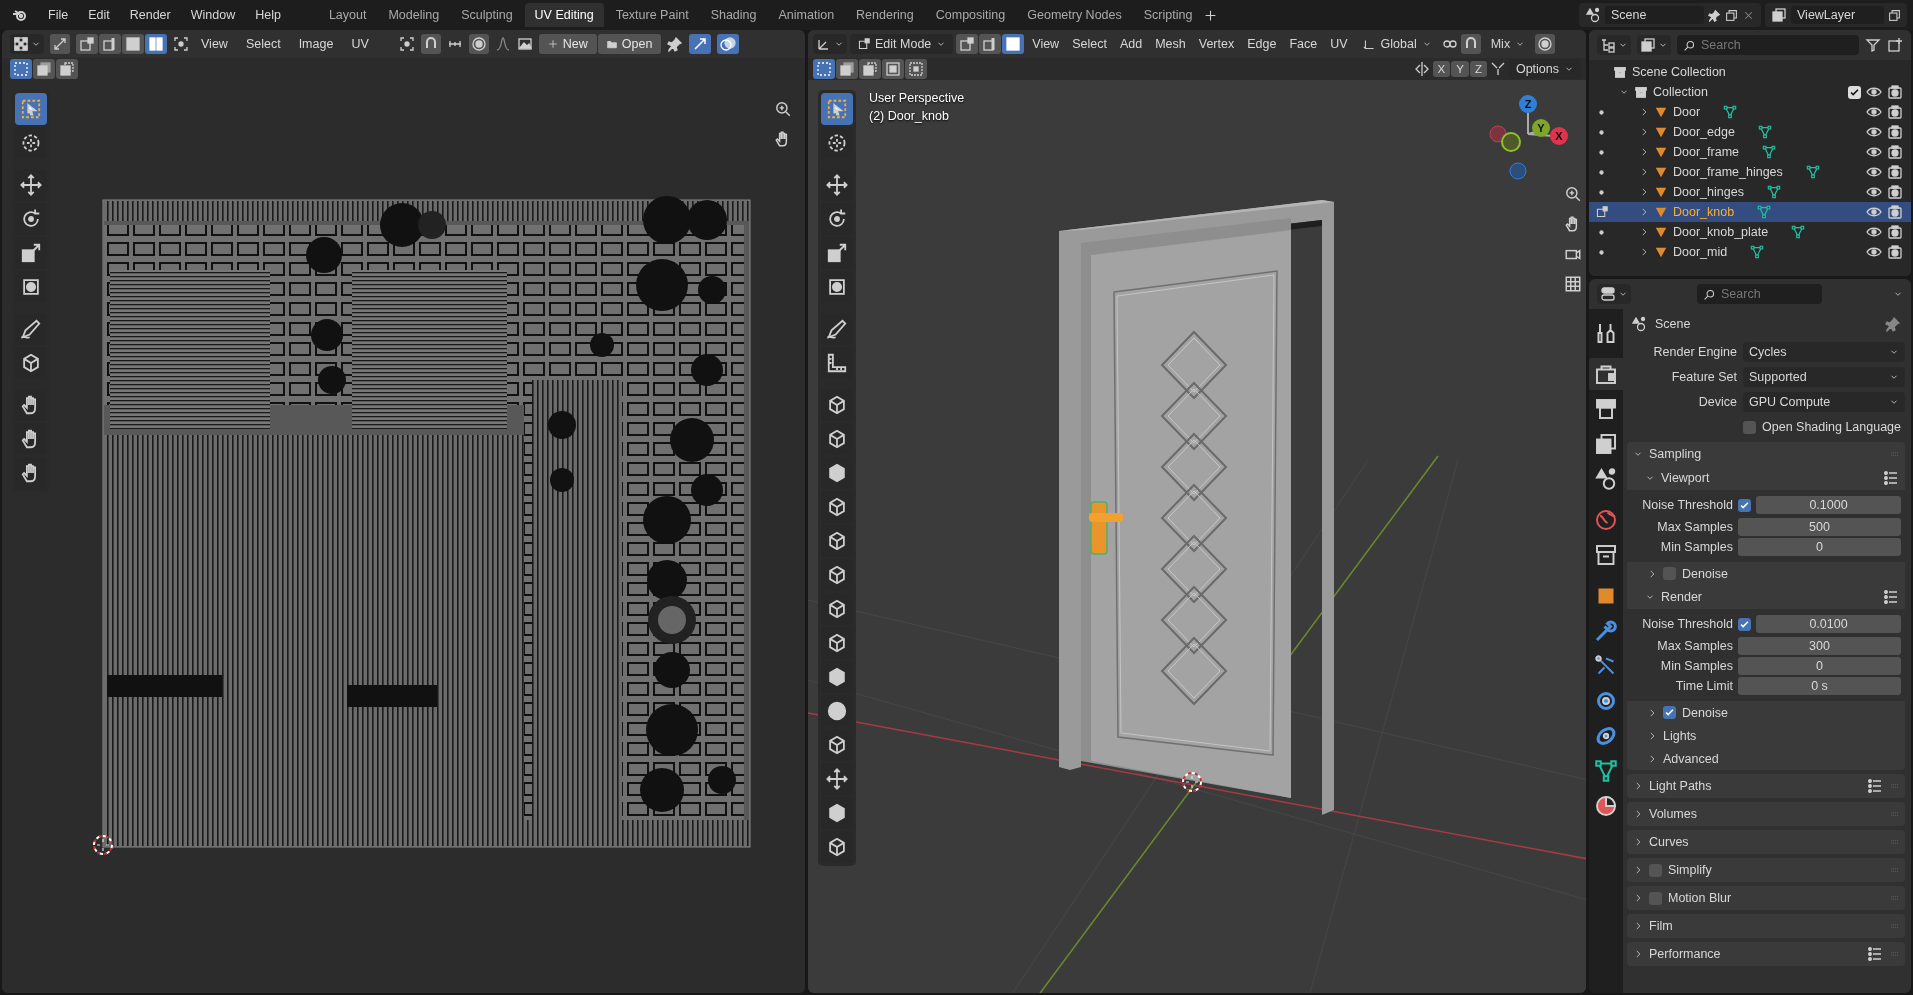 Image resolution: width=1913 pixels, height=995 pixels. What do you see at coordinates (1497, 69) in the screenshot?
I see `auto-merge-icon` at bounding box center [1497, 69].